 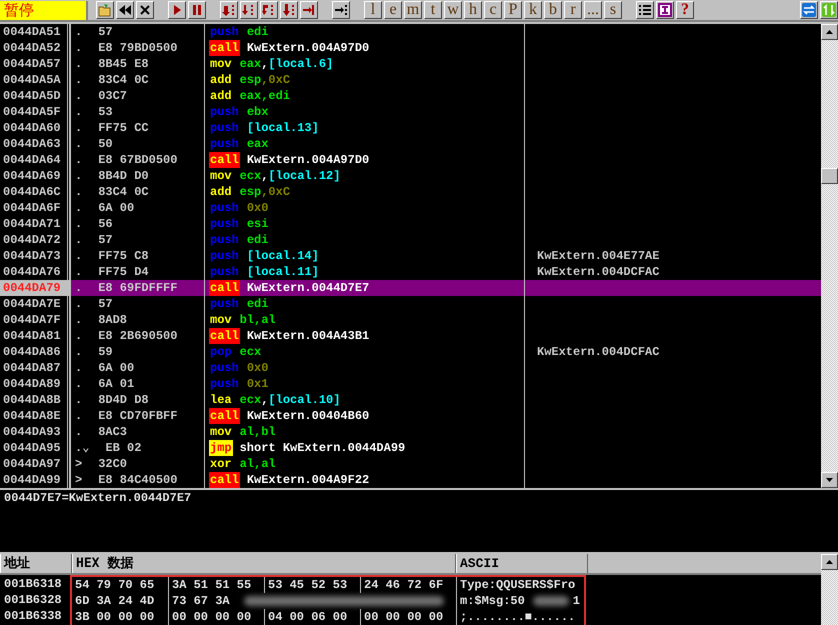 What do you see at coordinates (453, 10) in the screenshot?
I see `window-button: w` at bounding box center [453, 10].